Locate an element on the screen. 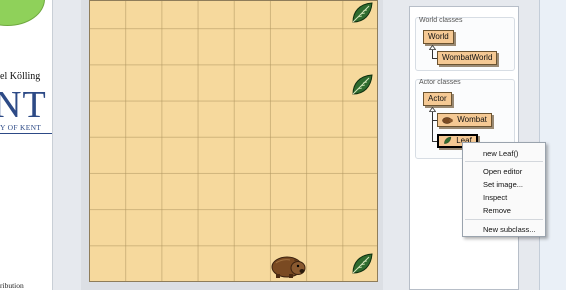  world-classes-section: World classes World WombatWorld is located at coordinates (465, 44).